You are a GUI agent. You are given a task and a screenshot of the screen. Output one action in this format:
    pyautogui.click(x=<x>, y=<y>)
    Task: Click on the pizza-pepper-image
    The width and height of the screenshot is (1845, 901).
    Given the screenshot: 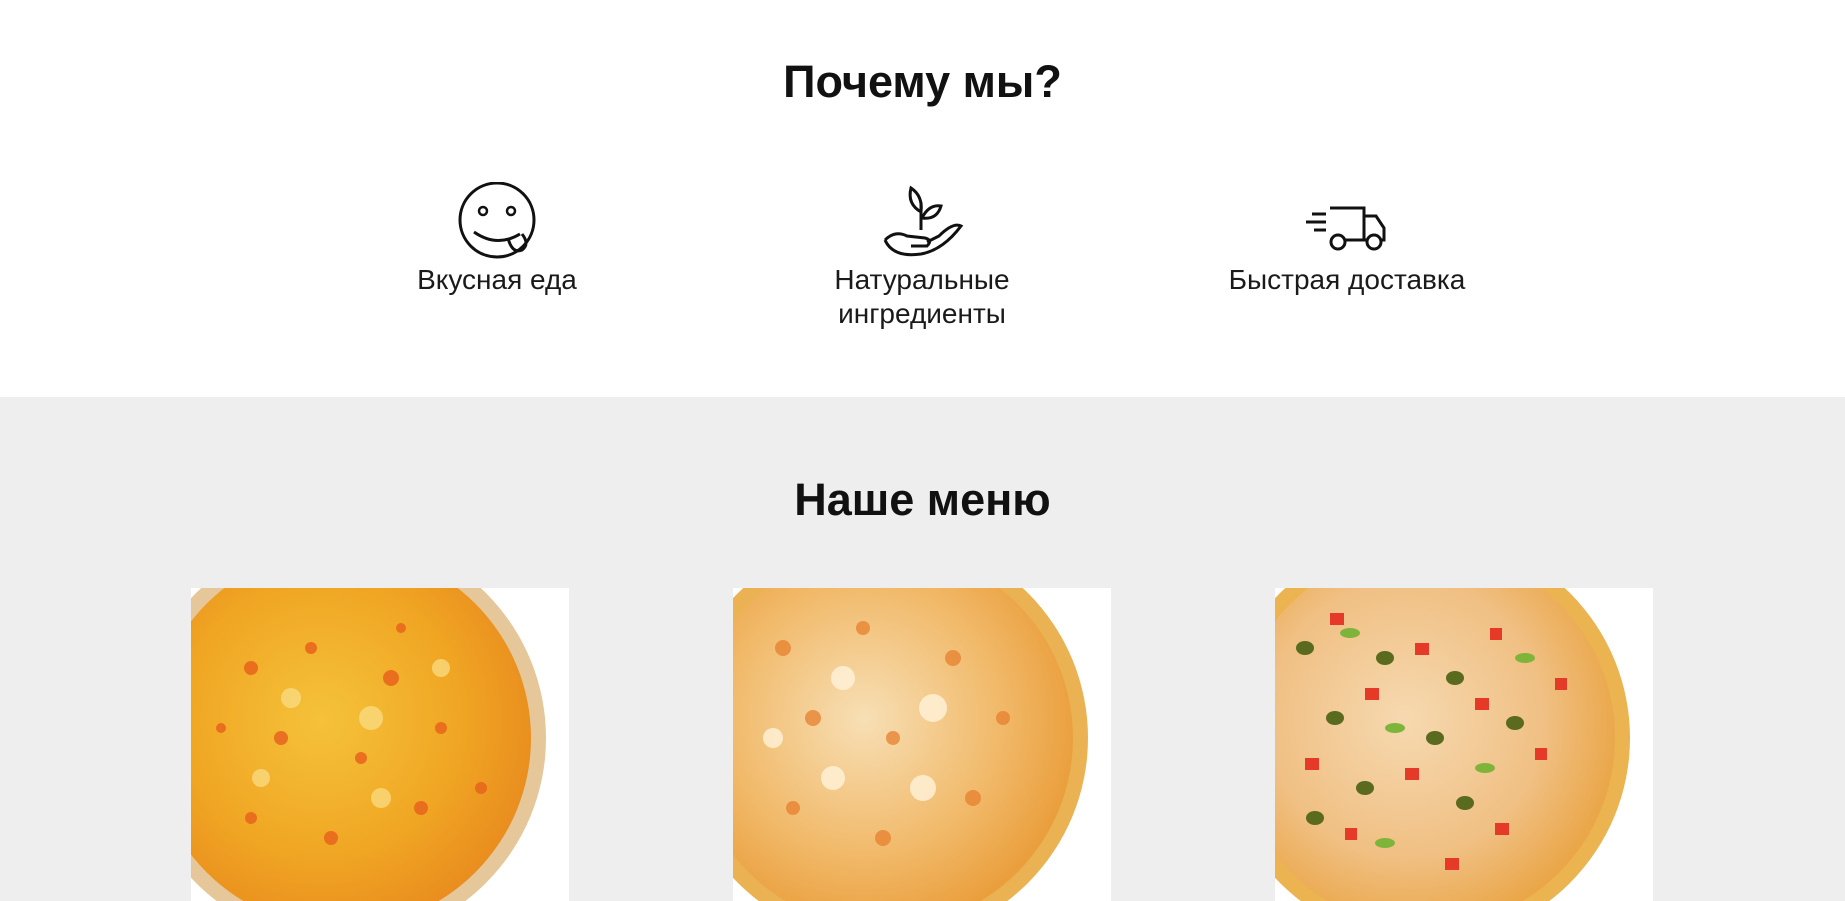 What is the action you would take?
    pyautogui.click(x=1464, y=744)
    